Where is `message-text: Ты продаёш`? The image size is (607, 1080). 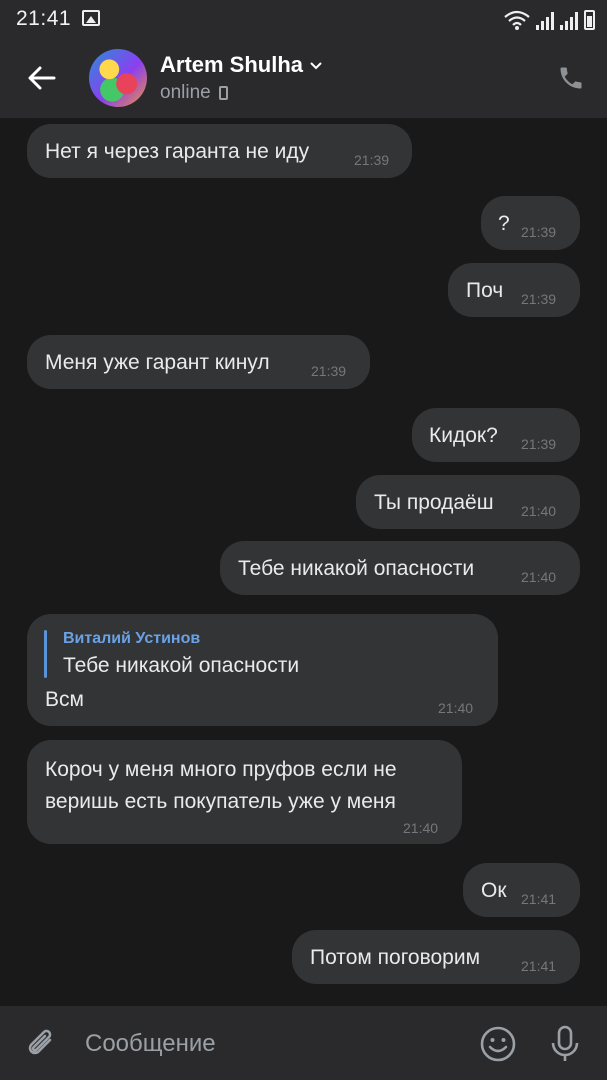
message-text: Ты продаёш is located at coordinates (434, 502).